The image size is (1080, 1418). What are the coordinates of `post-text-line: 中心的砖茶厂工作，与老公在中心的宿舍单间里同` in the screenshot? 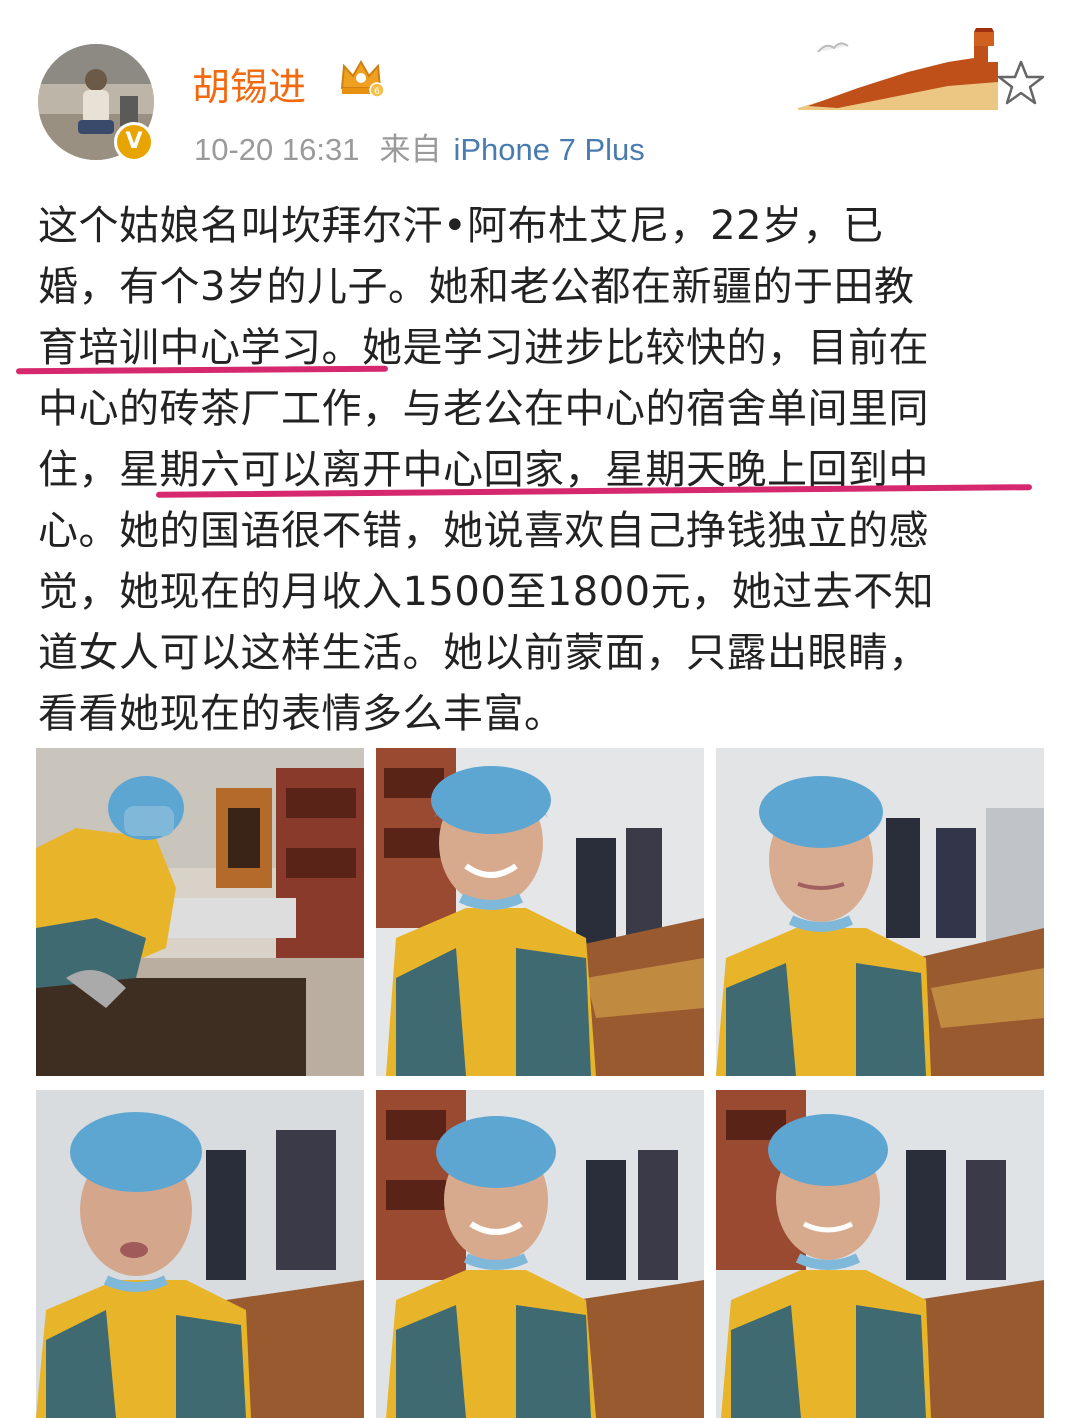 It's located at (483, 409).